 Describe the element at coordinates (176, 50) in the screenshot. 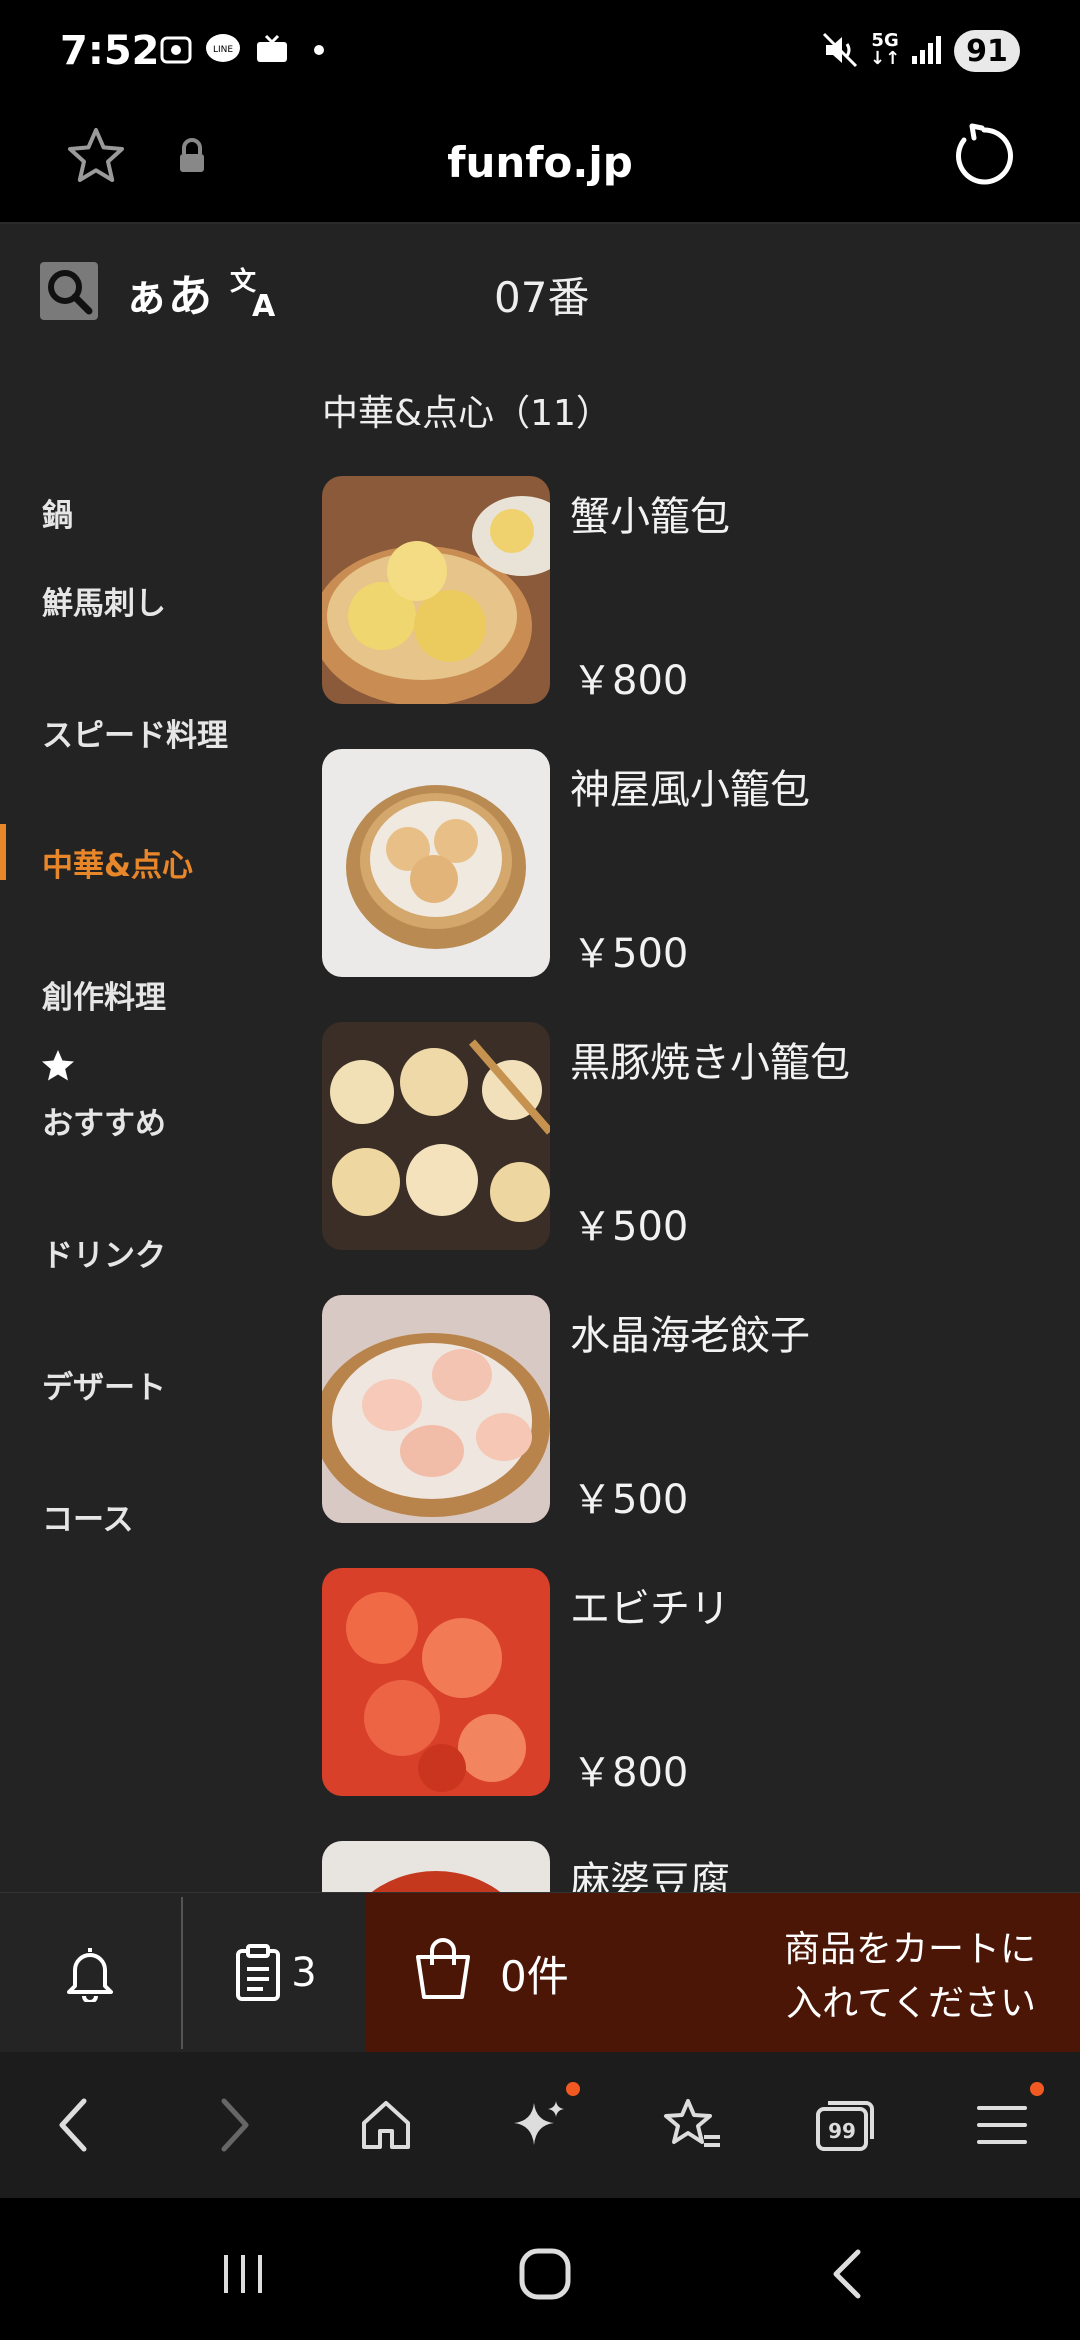

I see `screenshot-icon` at that location.